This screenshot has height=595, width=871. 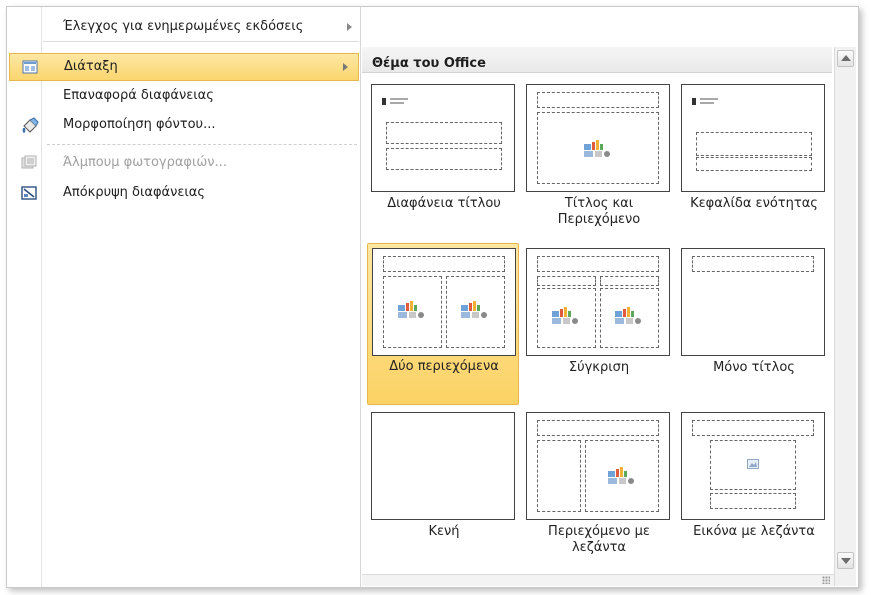 I want to click on menu-item-hide-slide: Απόκρυψη διαφάνειας, so click(x=183, y=193).